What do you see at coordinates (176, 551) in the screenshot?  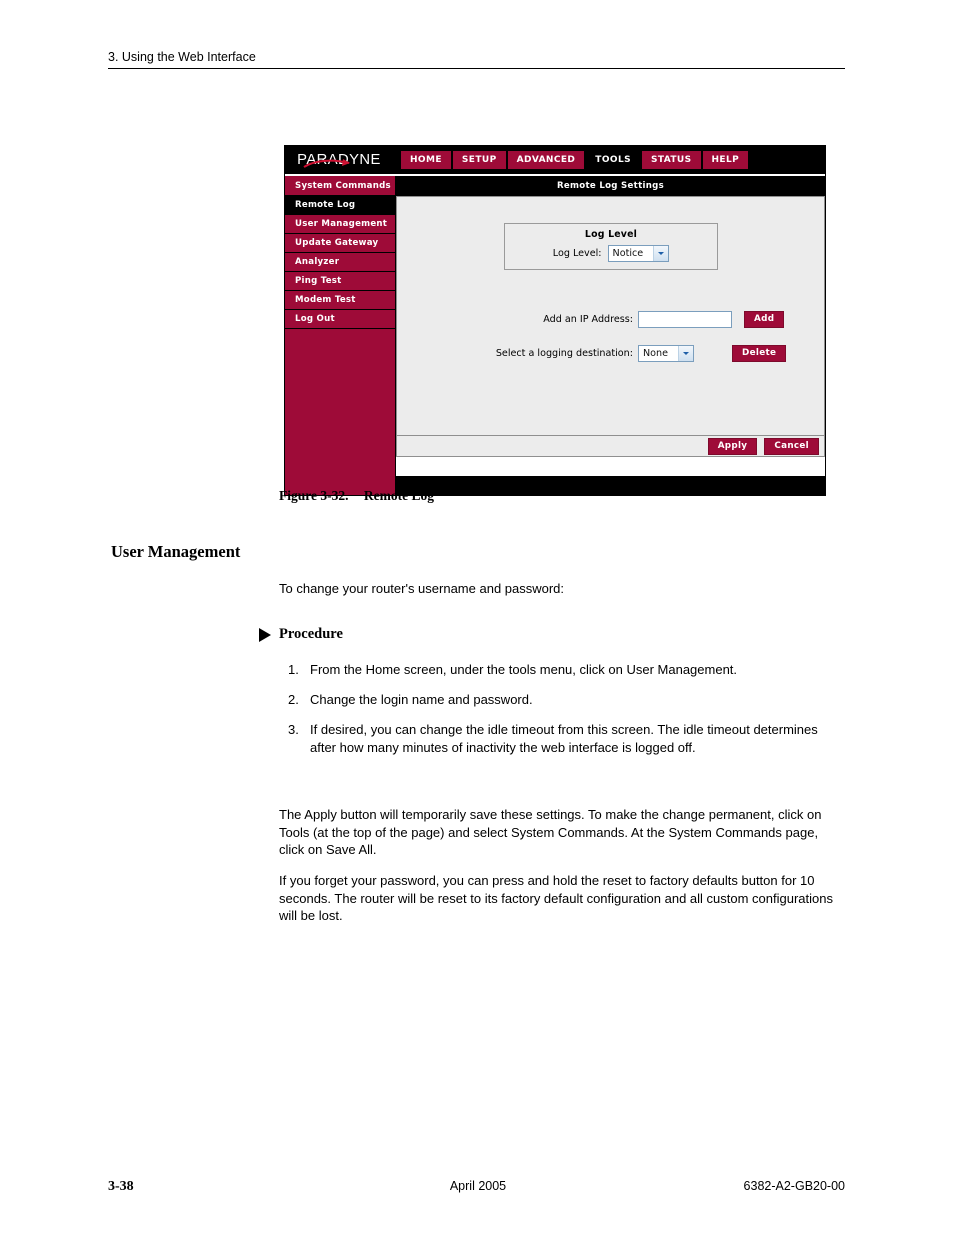 I see `section-heading: User Management` at bounding box center [176, 551].